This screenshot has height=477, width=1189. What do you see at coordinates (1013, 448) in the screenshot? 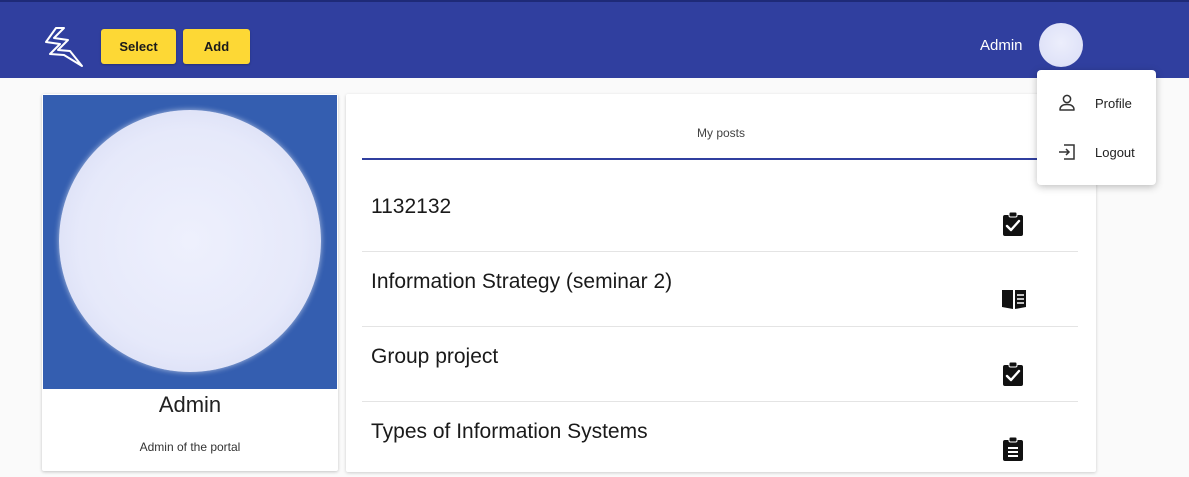
I see `clipboard-list-icon` at bounding box center [1013, 448].